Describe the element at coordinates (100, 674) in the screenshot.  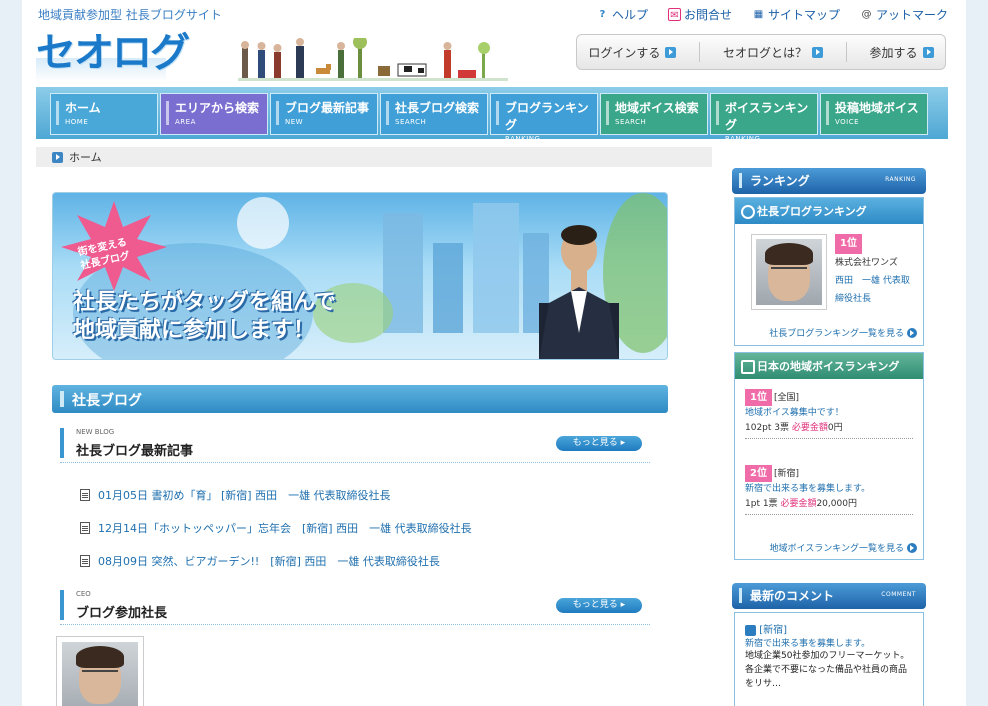
I see `portrait-image` at that location.